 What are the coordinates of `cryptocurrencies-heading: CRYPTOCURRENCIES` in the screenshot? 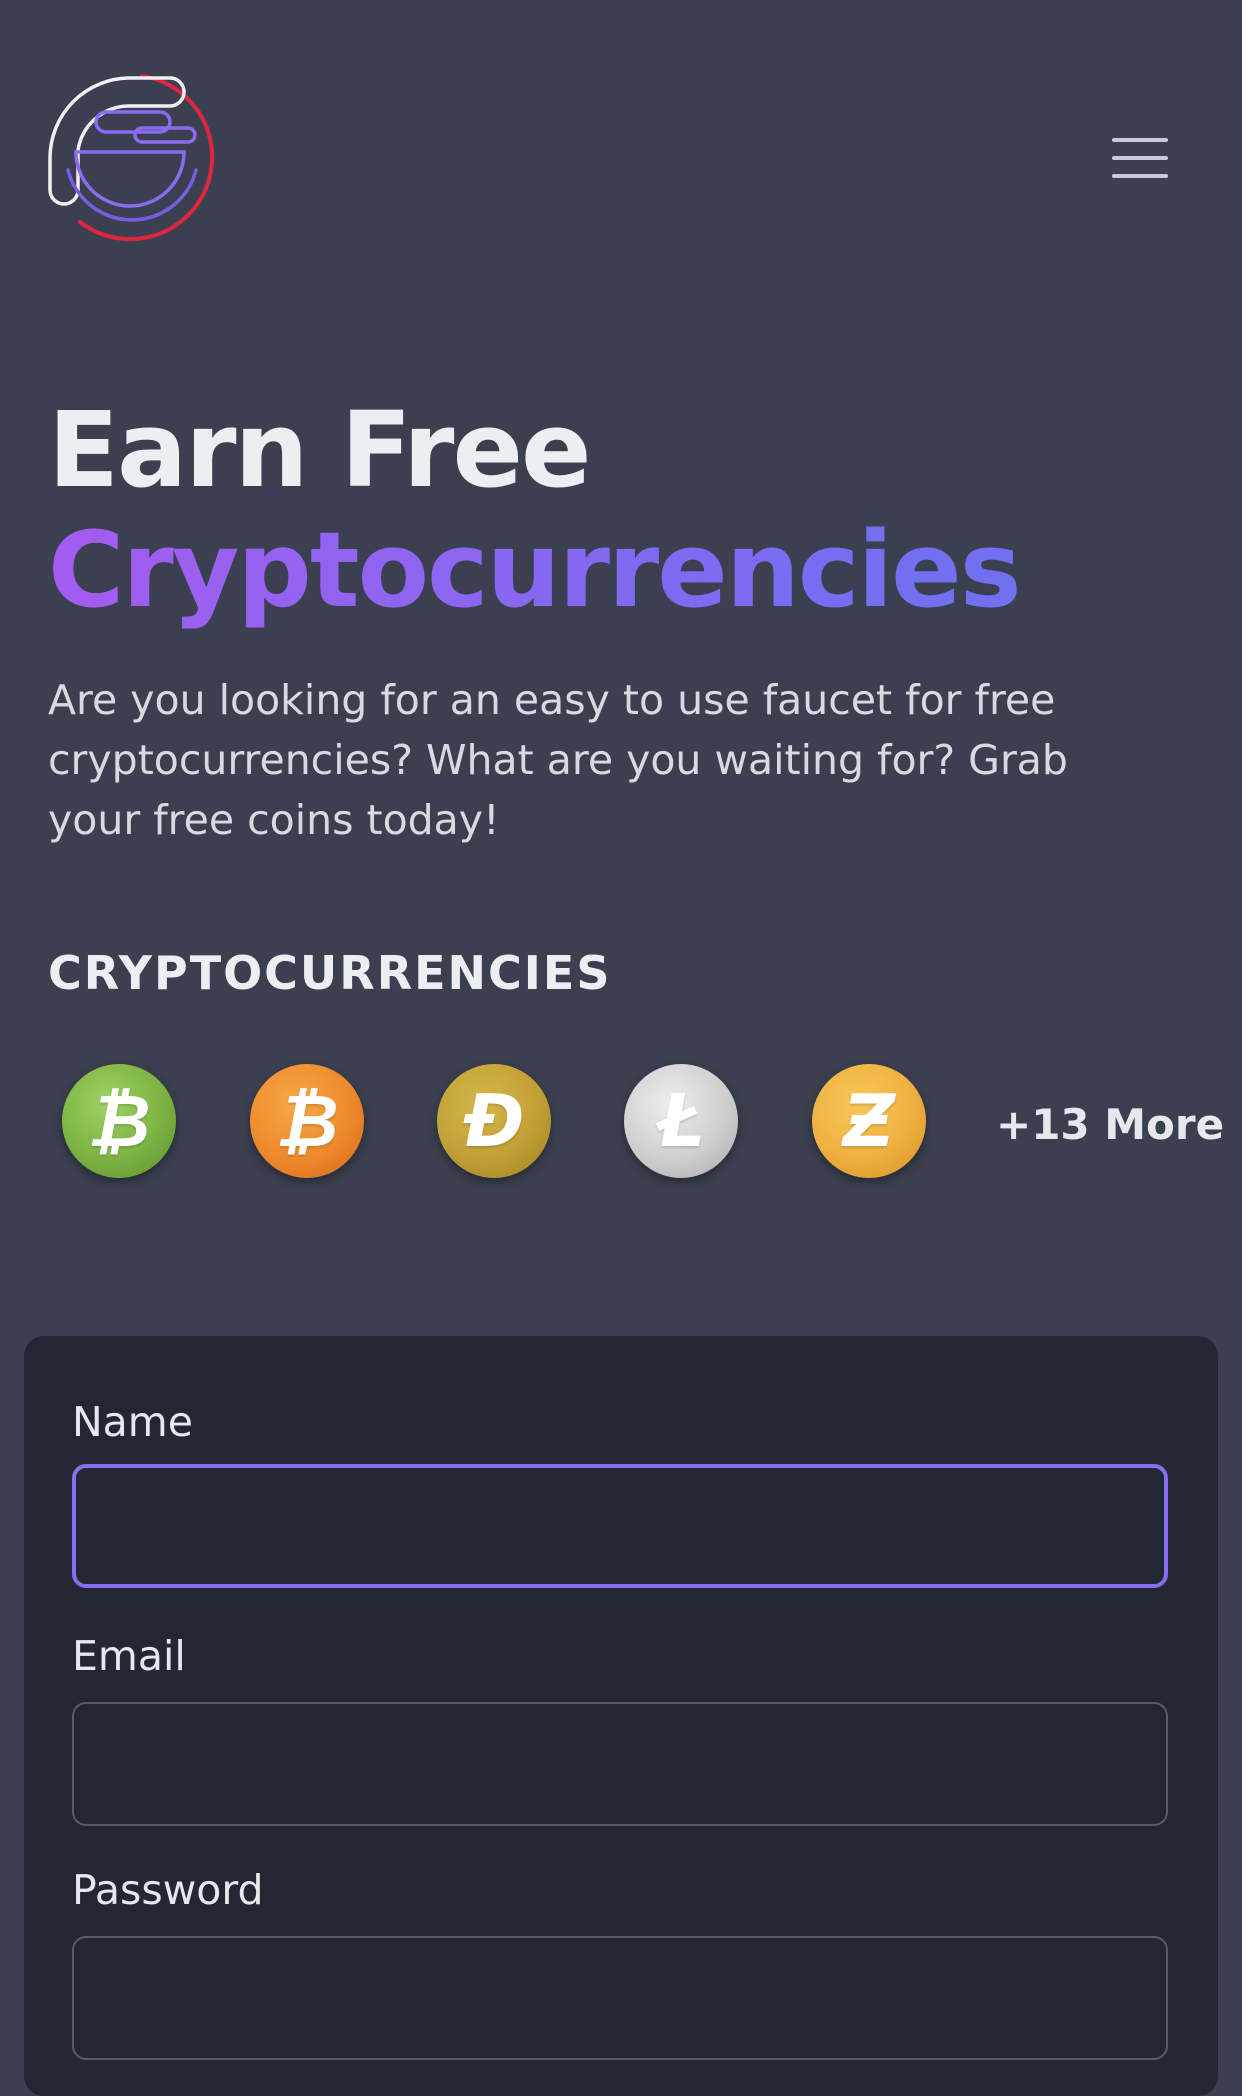 It's located at (330, 973).